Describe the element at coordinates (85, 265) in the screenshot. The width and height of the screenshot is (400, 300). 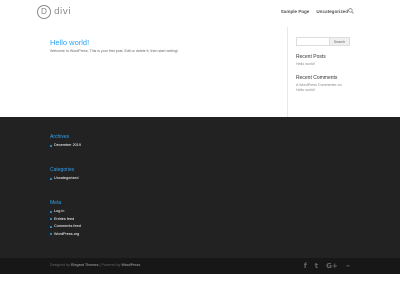
I see `credits-theme-link: Elegant Themes` at that location.